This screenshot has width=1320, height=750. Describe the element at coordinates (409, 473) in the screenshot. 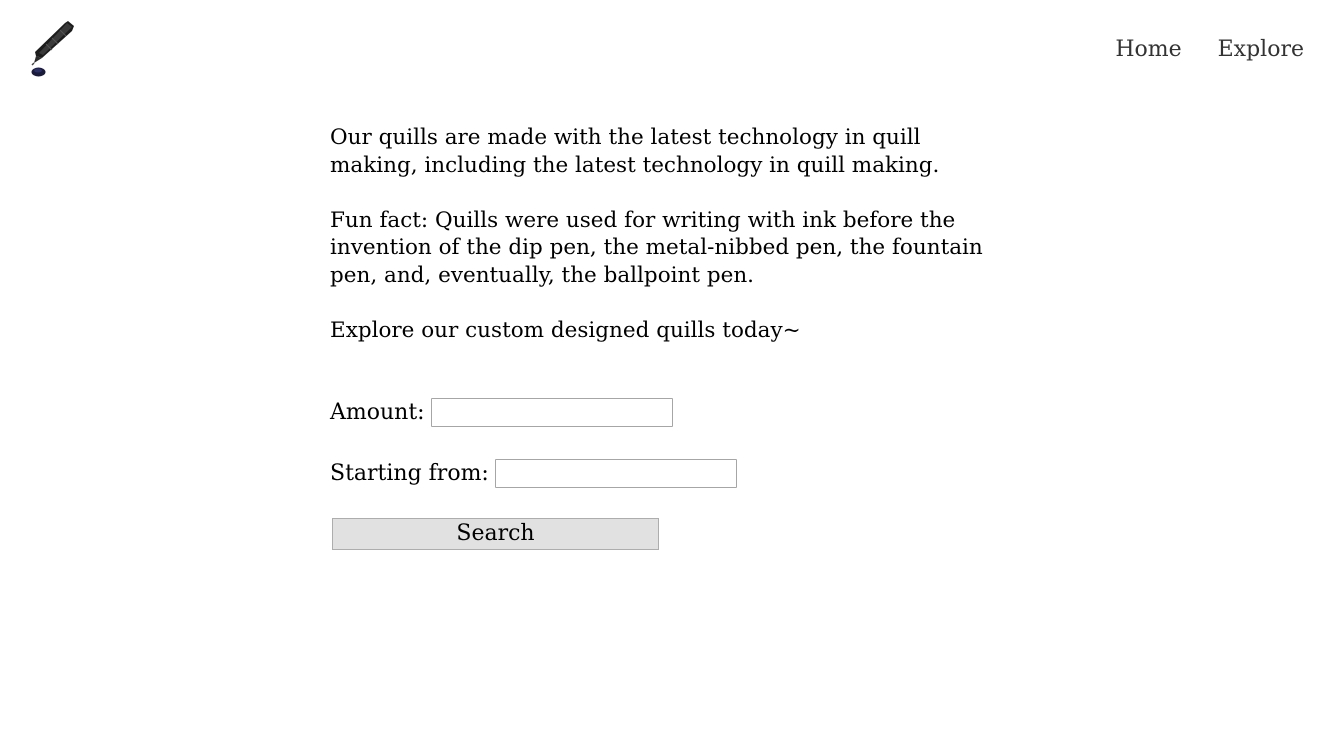

I see `starting-from-label: Starting from:` at that location.